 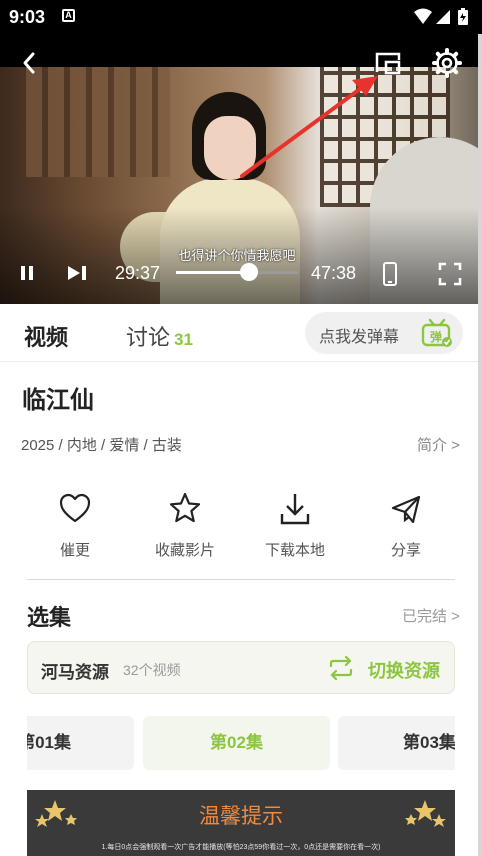 I want to click on progress-fill, so click(x=213, y=272).